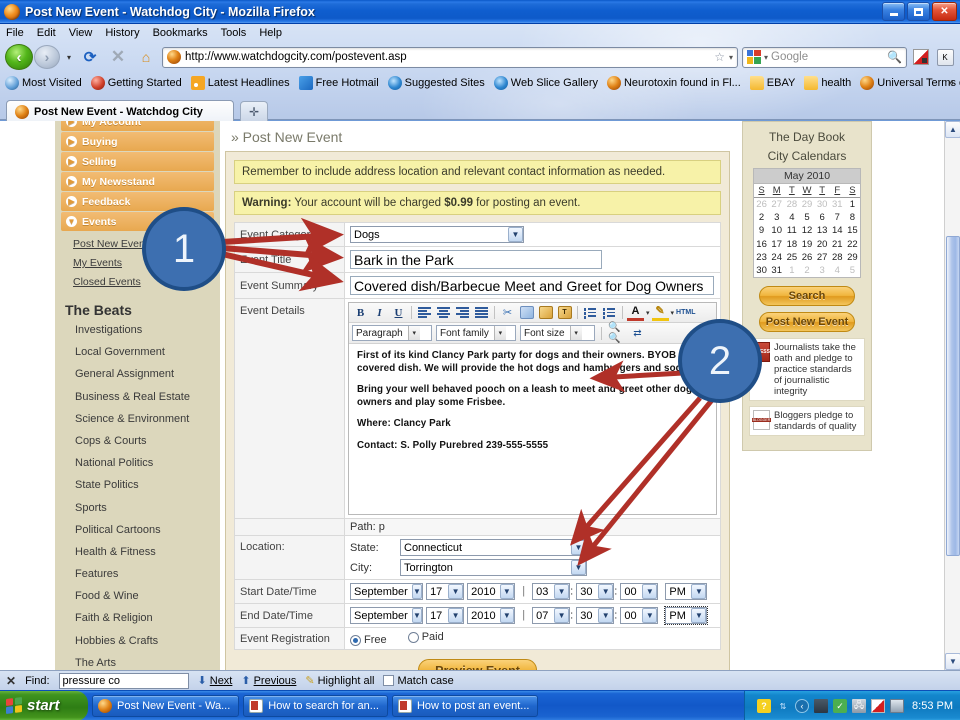 The image size is (960, 720). Describe the element at coordinates (147, 374) in the screenshot. I see `beat-general-assignment: General Assignment` at that location.